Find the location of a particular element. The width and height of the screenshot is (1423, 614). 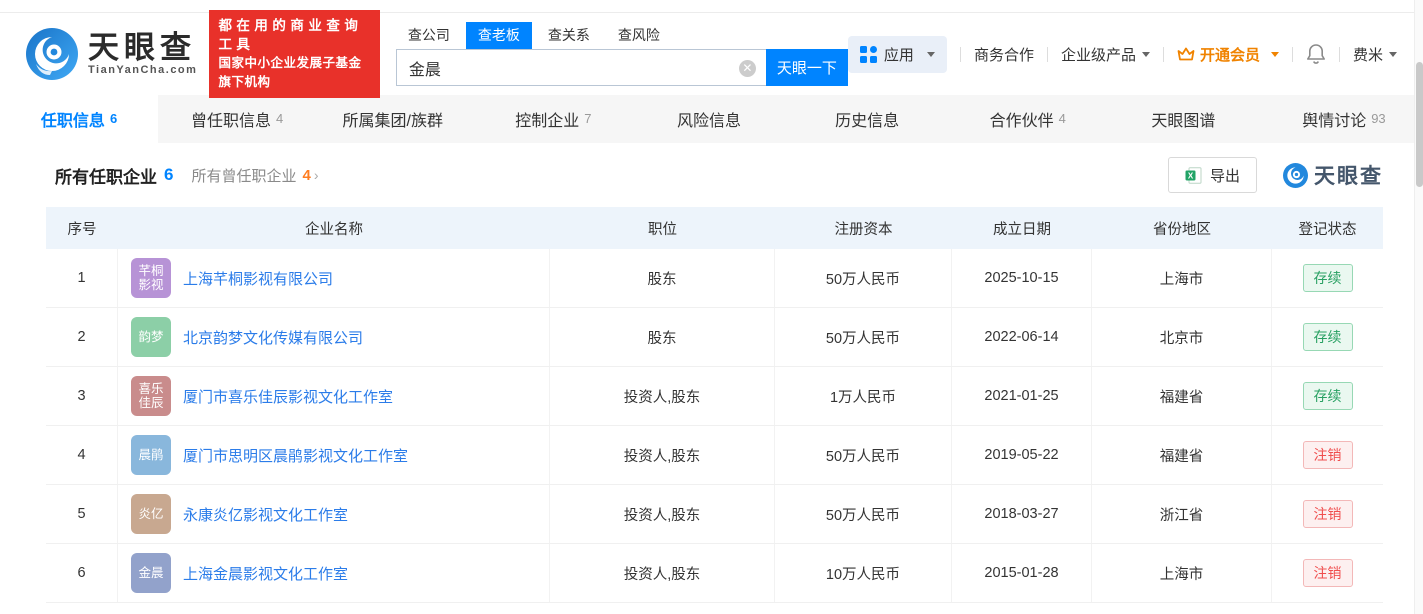

tab-positions: 任职信息 6 is located at coordinates (79, 119).